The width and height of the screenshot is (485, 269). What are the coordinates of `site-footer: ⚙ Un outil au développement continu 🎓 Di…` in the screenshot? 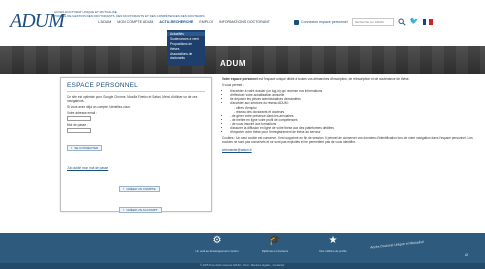 It's located at (242, 251).